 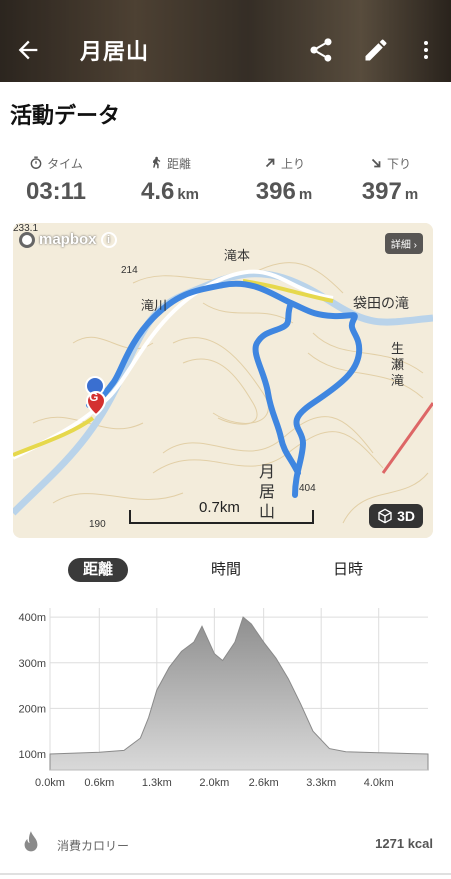 What do you see at coordinates (94, 397) in the screenshot?
I see `goal-marker-label: G` at bounding box center [94, 397].